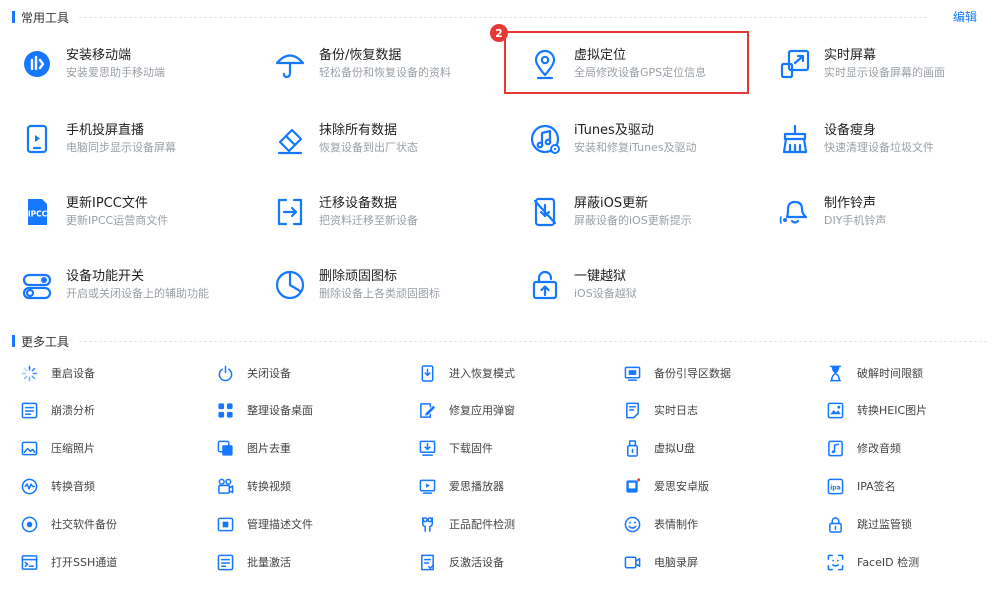  What do you see at coordinates (461, 486) in the screenshot?
I see `more-tool-player: 爱思播放器` at bounding box center [461, 486].